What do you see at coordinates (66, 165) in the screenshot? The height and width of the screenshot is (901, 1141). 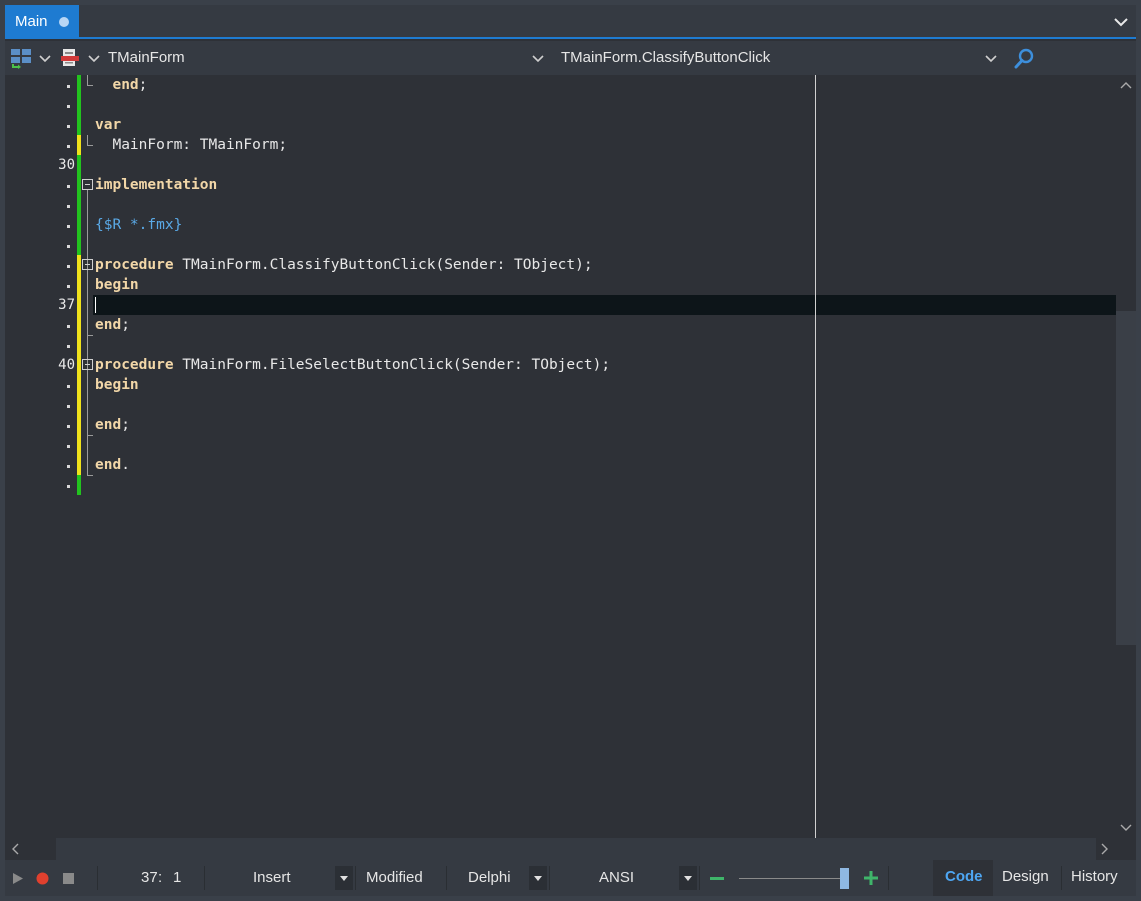 I see `line-number: 30` at bounding box center [66, 165].